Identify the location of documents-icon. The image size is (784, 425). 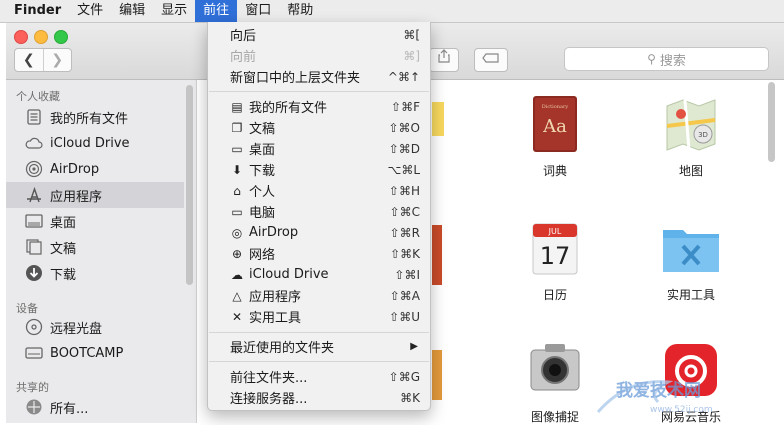
(34, 247).